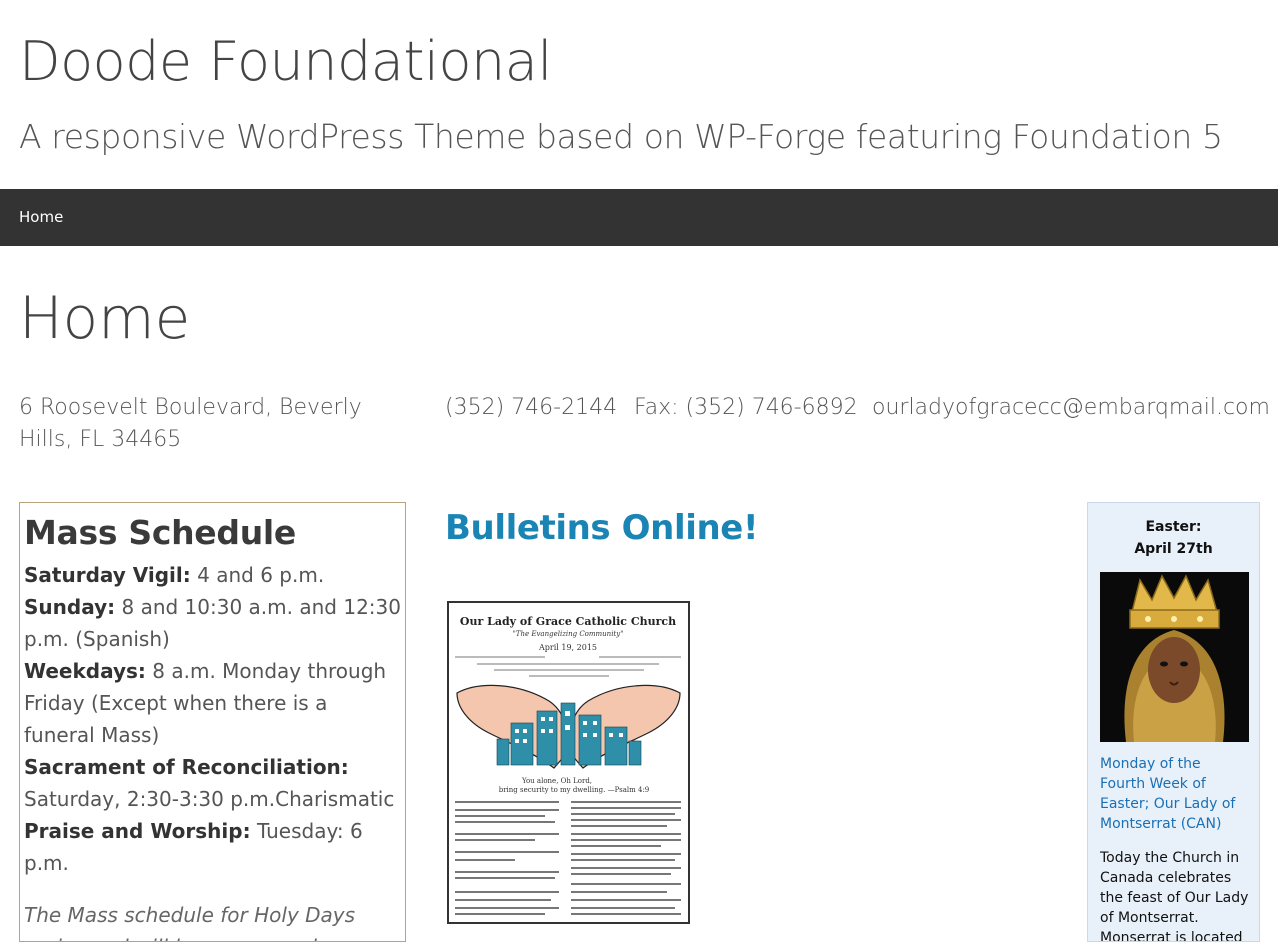  I want to click on bulletin-motto: "The Evangelizing Community", so click(568, 634).